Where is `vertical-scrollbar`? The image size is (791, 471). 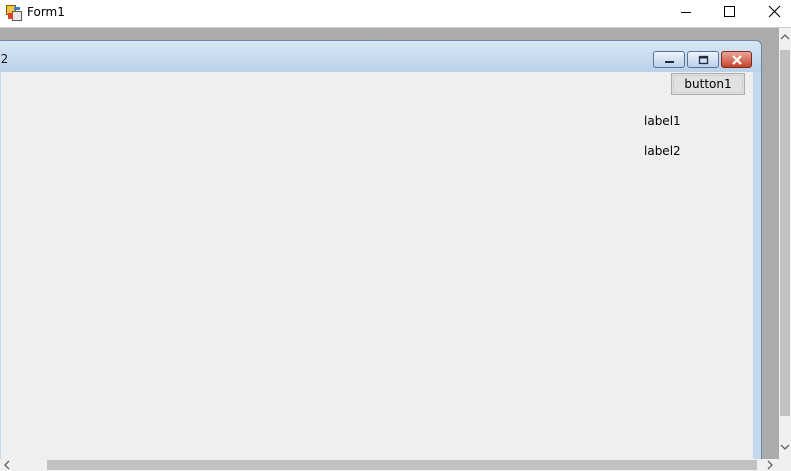 vertical-scrollbar is located at coordinates (785, 243).